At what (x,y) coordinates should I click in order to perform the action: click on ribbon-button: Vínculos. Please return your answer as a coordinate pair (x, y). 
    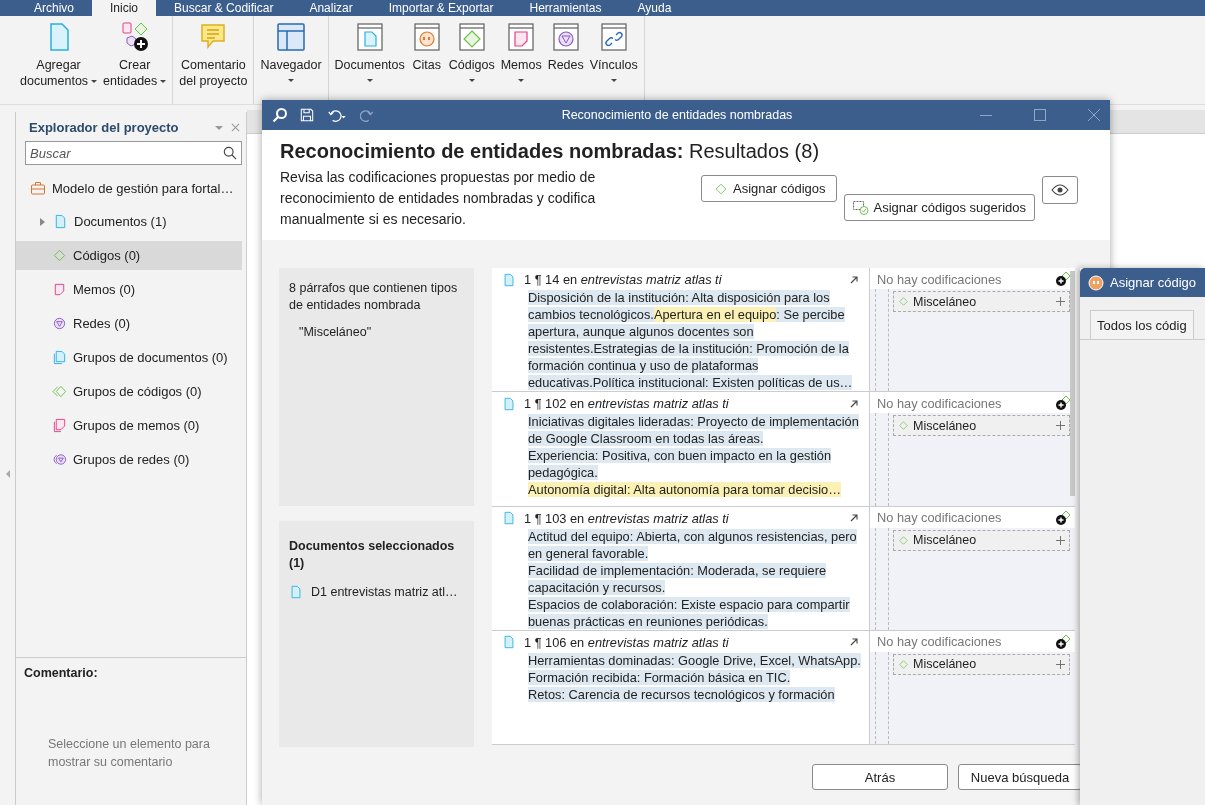
    Looking at the image, I should click on (613, 51).